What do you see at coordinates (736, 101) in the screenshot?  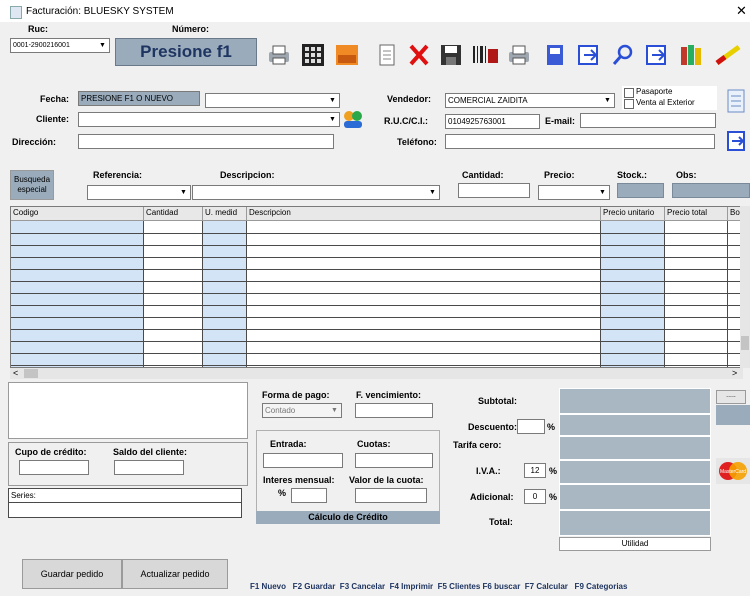 I see `notes-icon` at bounding box center [736, 101].